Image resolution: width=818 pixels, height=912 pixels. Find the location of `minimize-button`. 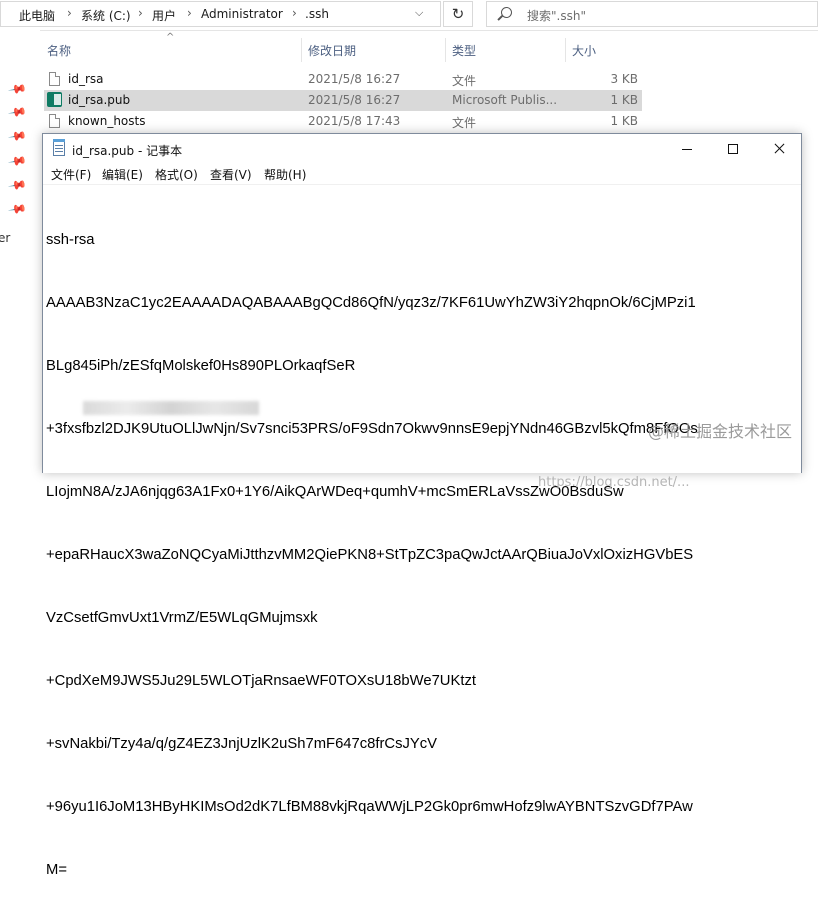

minimize-button is located at coordinates (687, 149).